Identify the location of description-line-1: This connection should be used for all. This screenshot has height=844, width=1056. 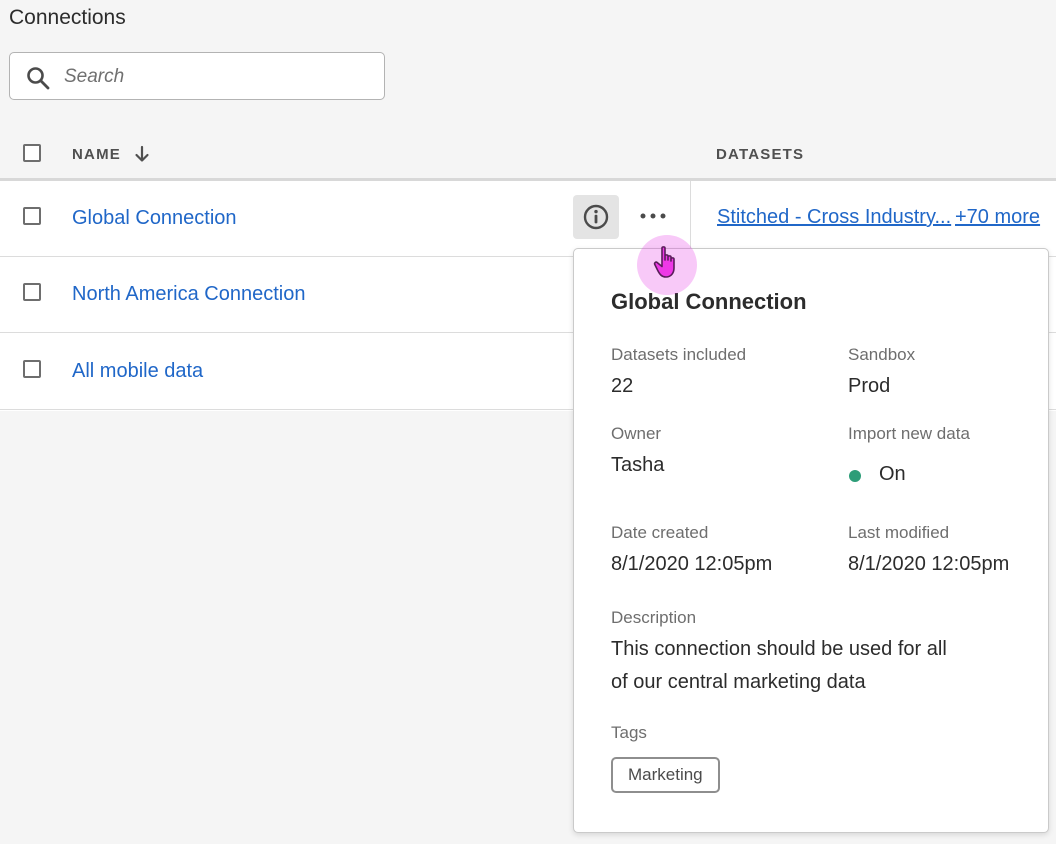
(779, 649).